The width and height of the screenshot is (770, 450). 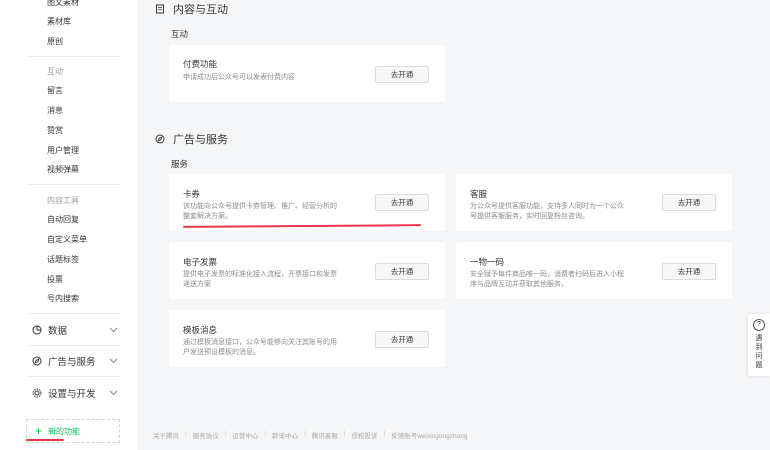 I want to click on sidebar-section-label: 设置与开发, so click(x=72, y=394).